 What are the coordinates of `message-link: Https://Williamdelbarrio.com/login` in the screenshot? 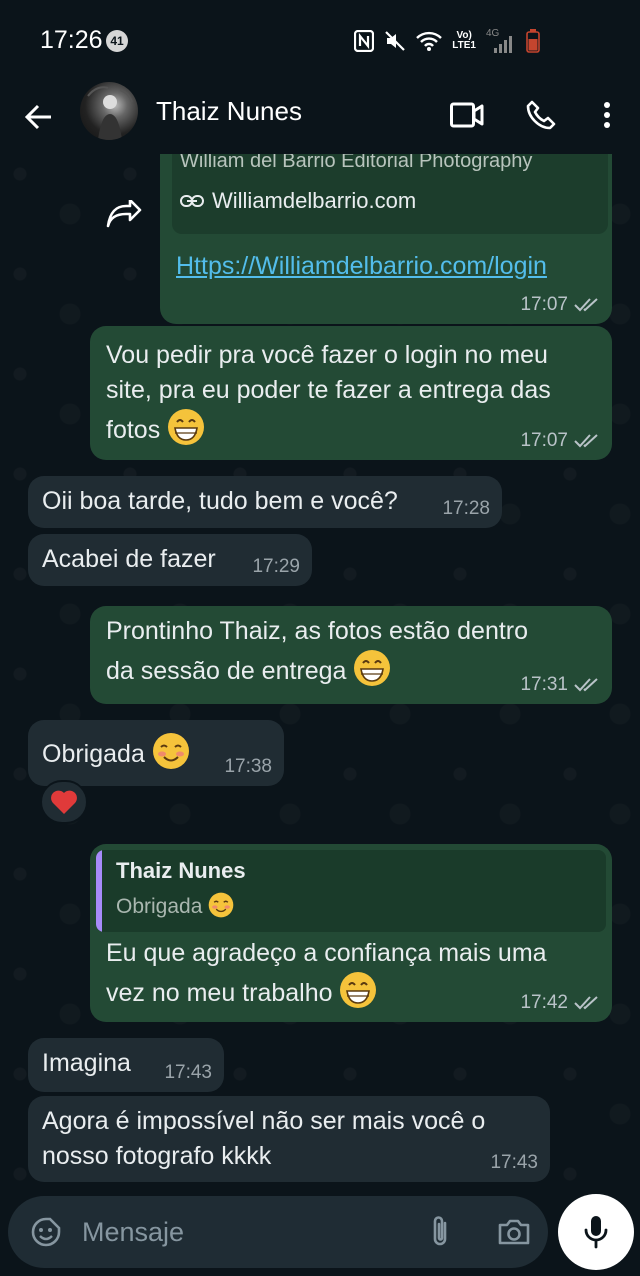 It's located at (361, 266).